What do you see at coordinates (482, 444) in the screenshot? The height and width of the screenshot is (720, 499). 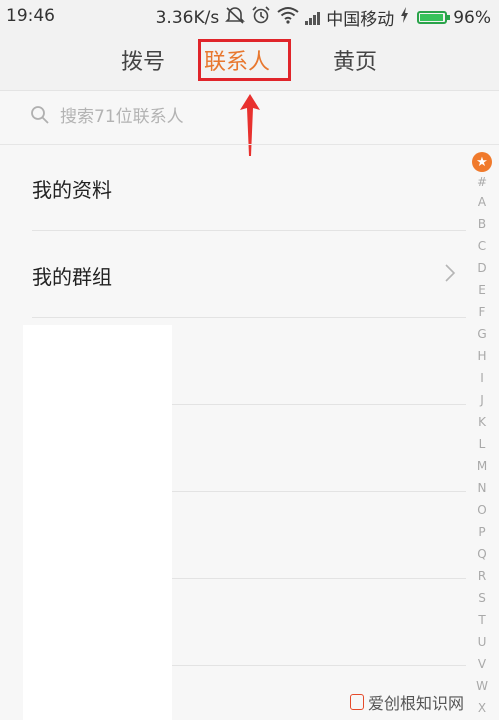 I see `index-letter-l: L` at bounding box center [482, 444].